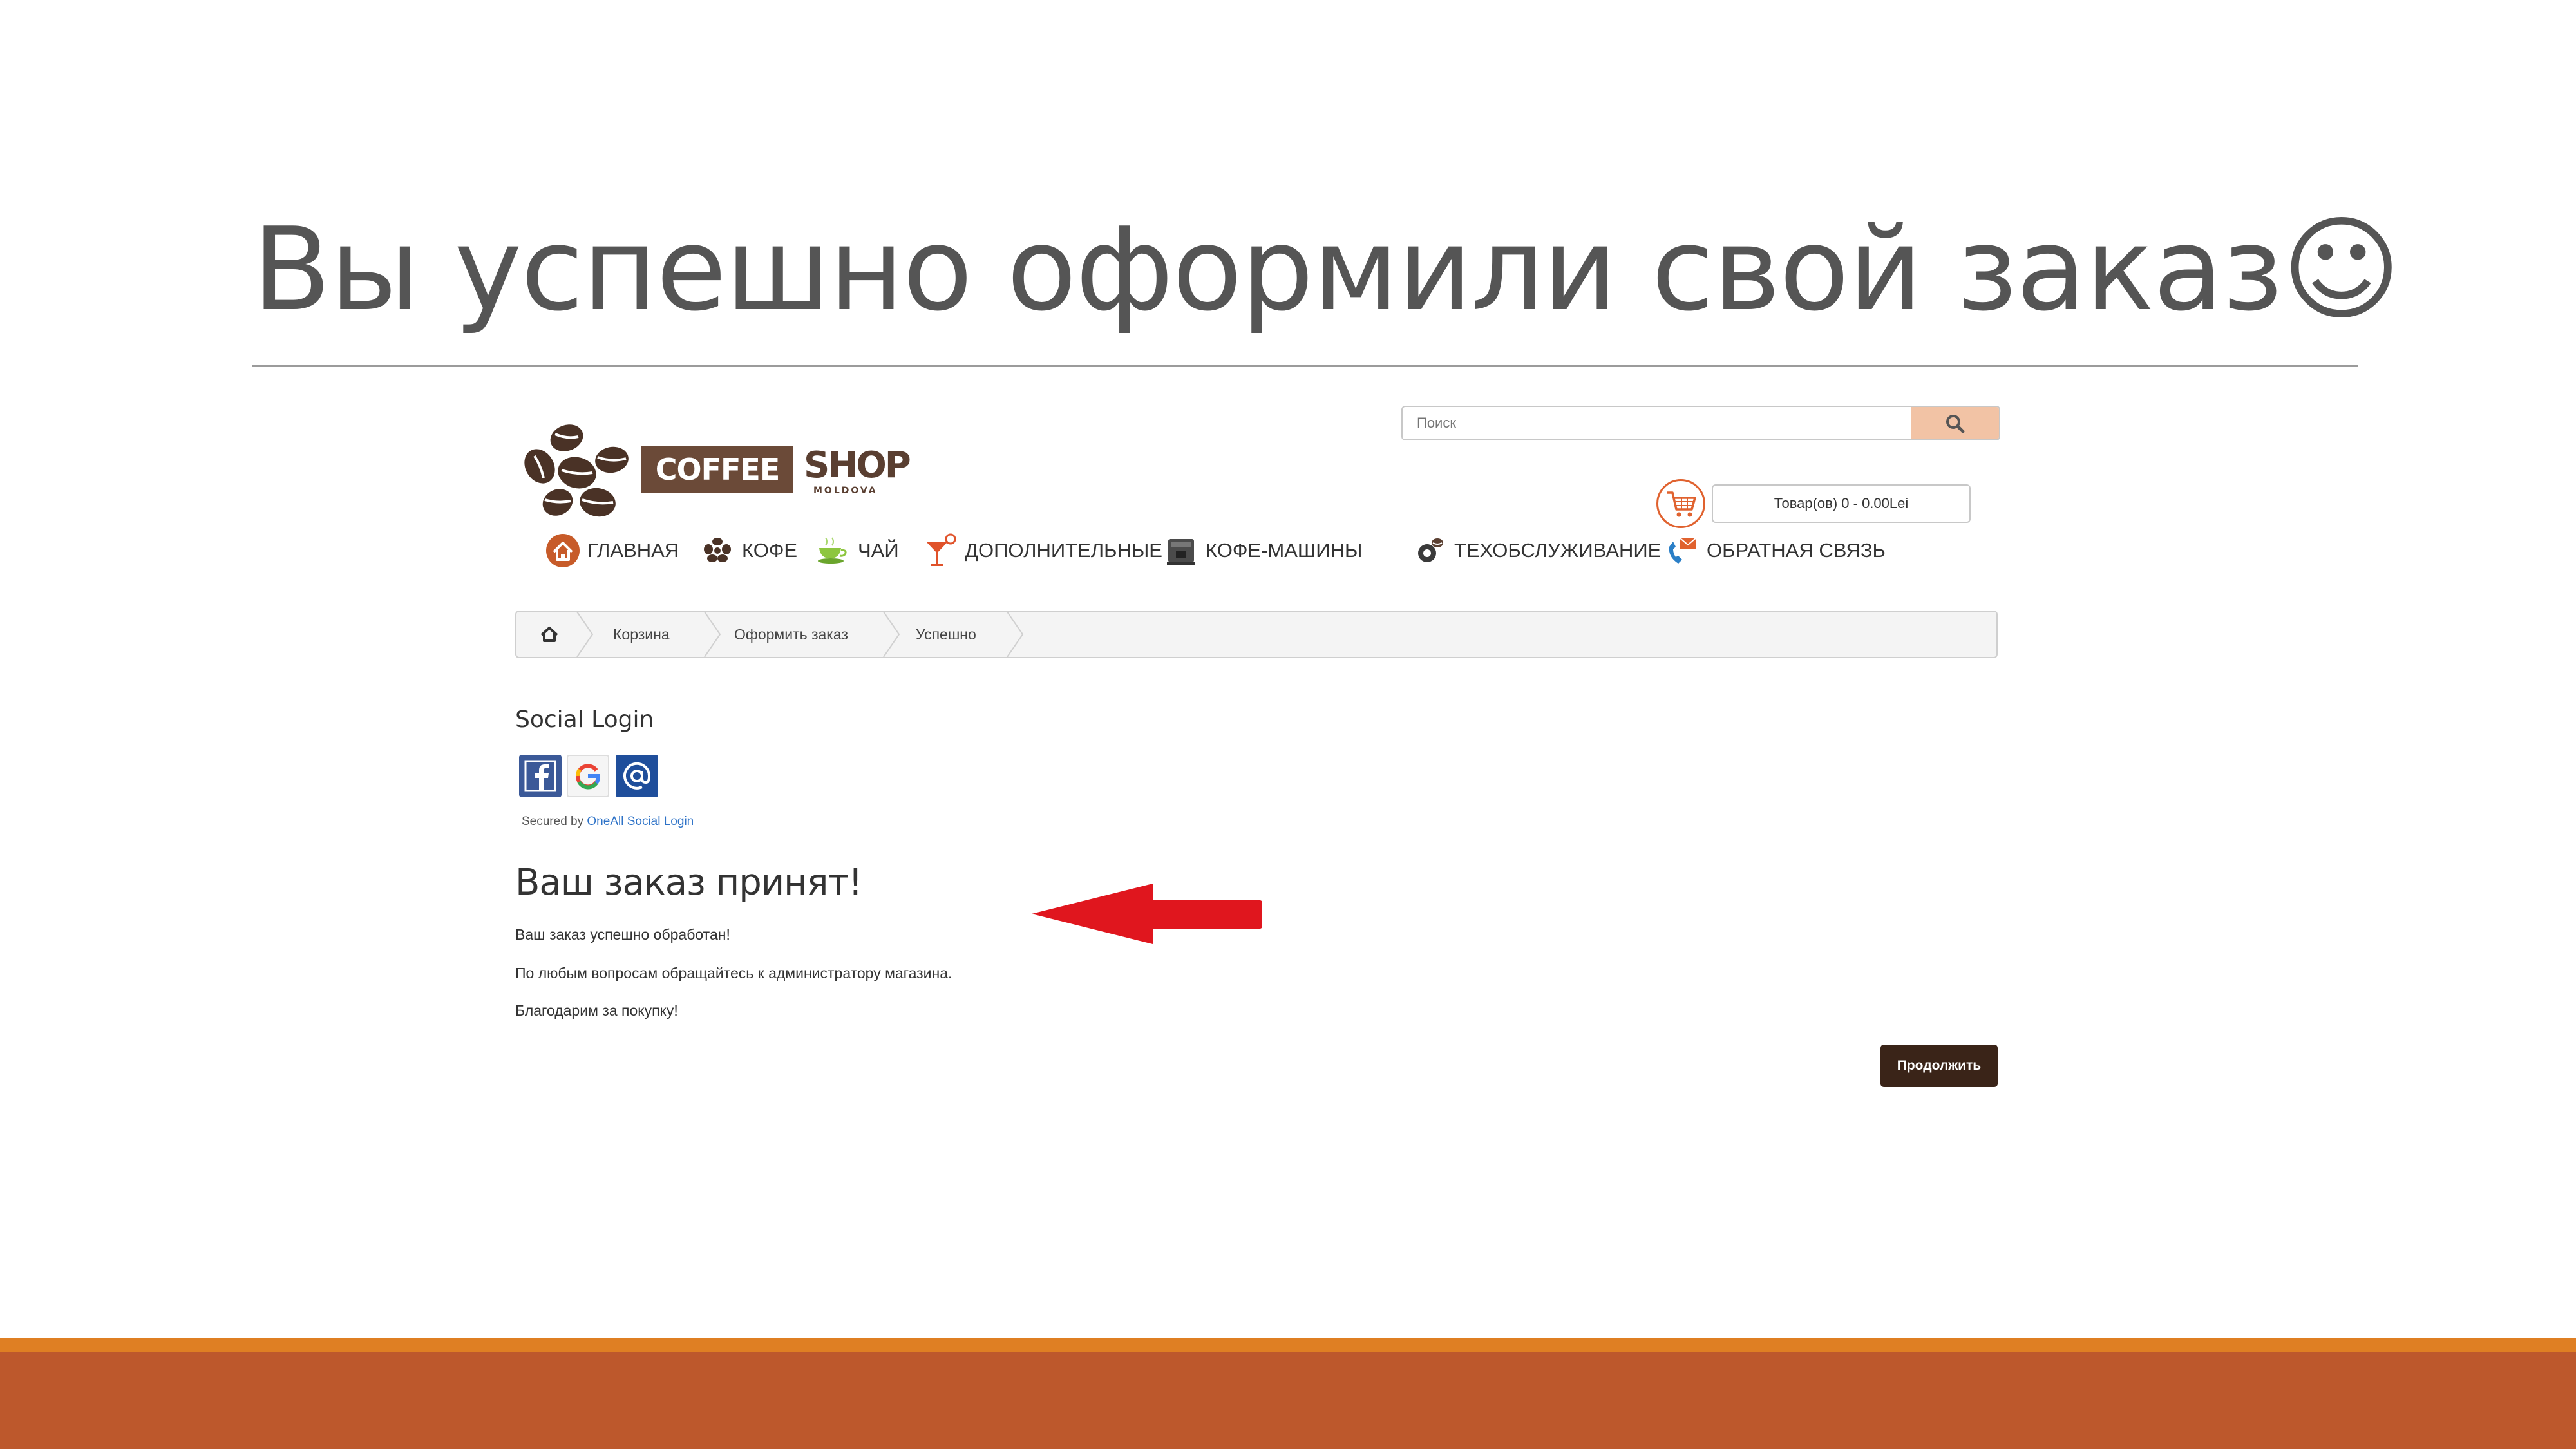 This screenshot has width=2576, height=1449. I want to click on cart-button, so click(1680, 503).